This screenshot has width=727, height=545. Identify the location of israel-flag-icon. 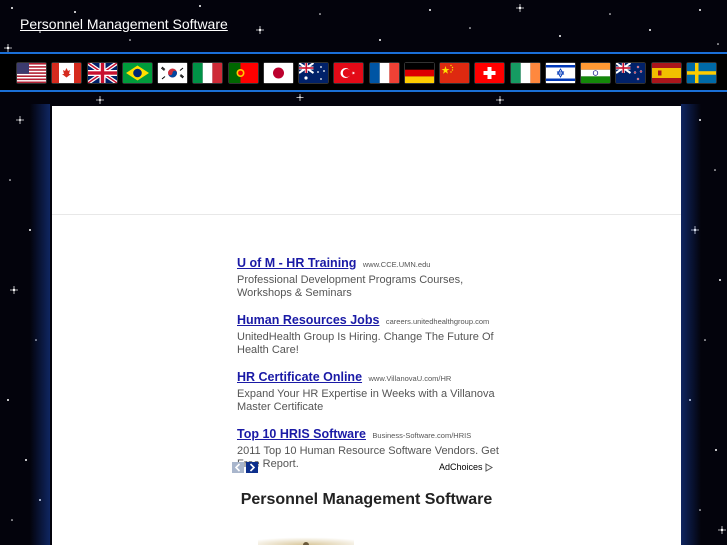
(560, 73).